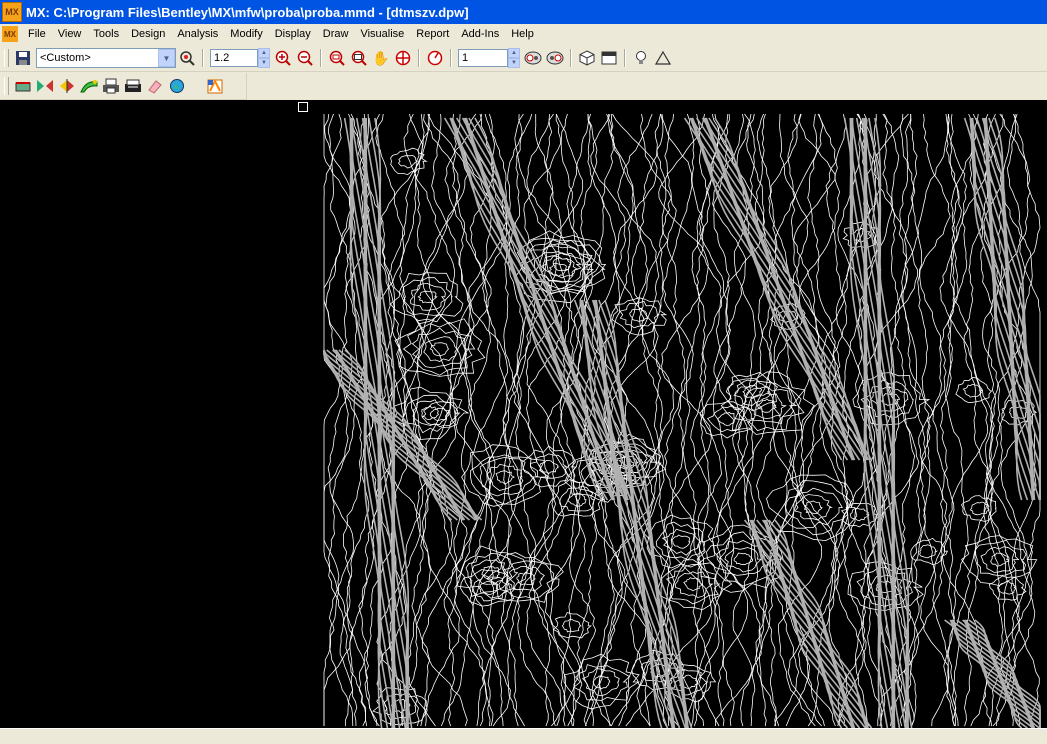  I want to click on document-icon: MX, so click(10, 34).